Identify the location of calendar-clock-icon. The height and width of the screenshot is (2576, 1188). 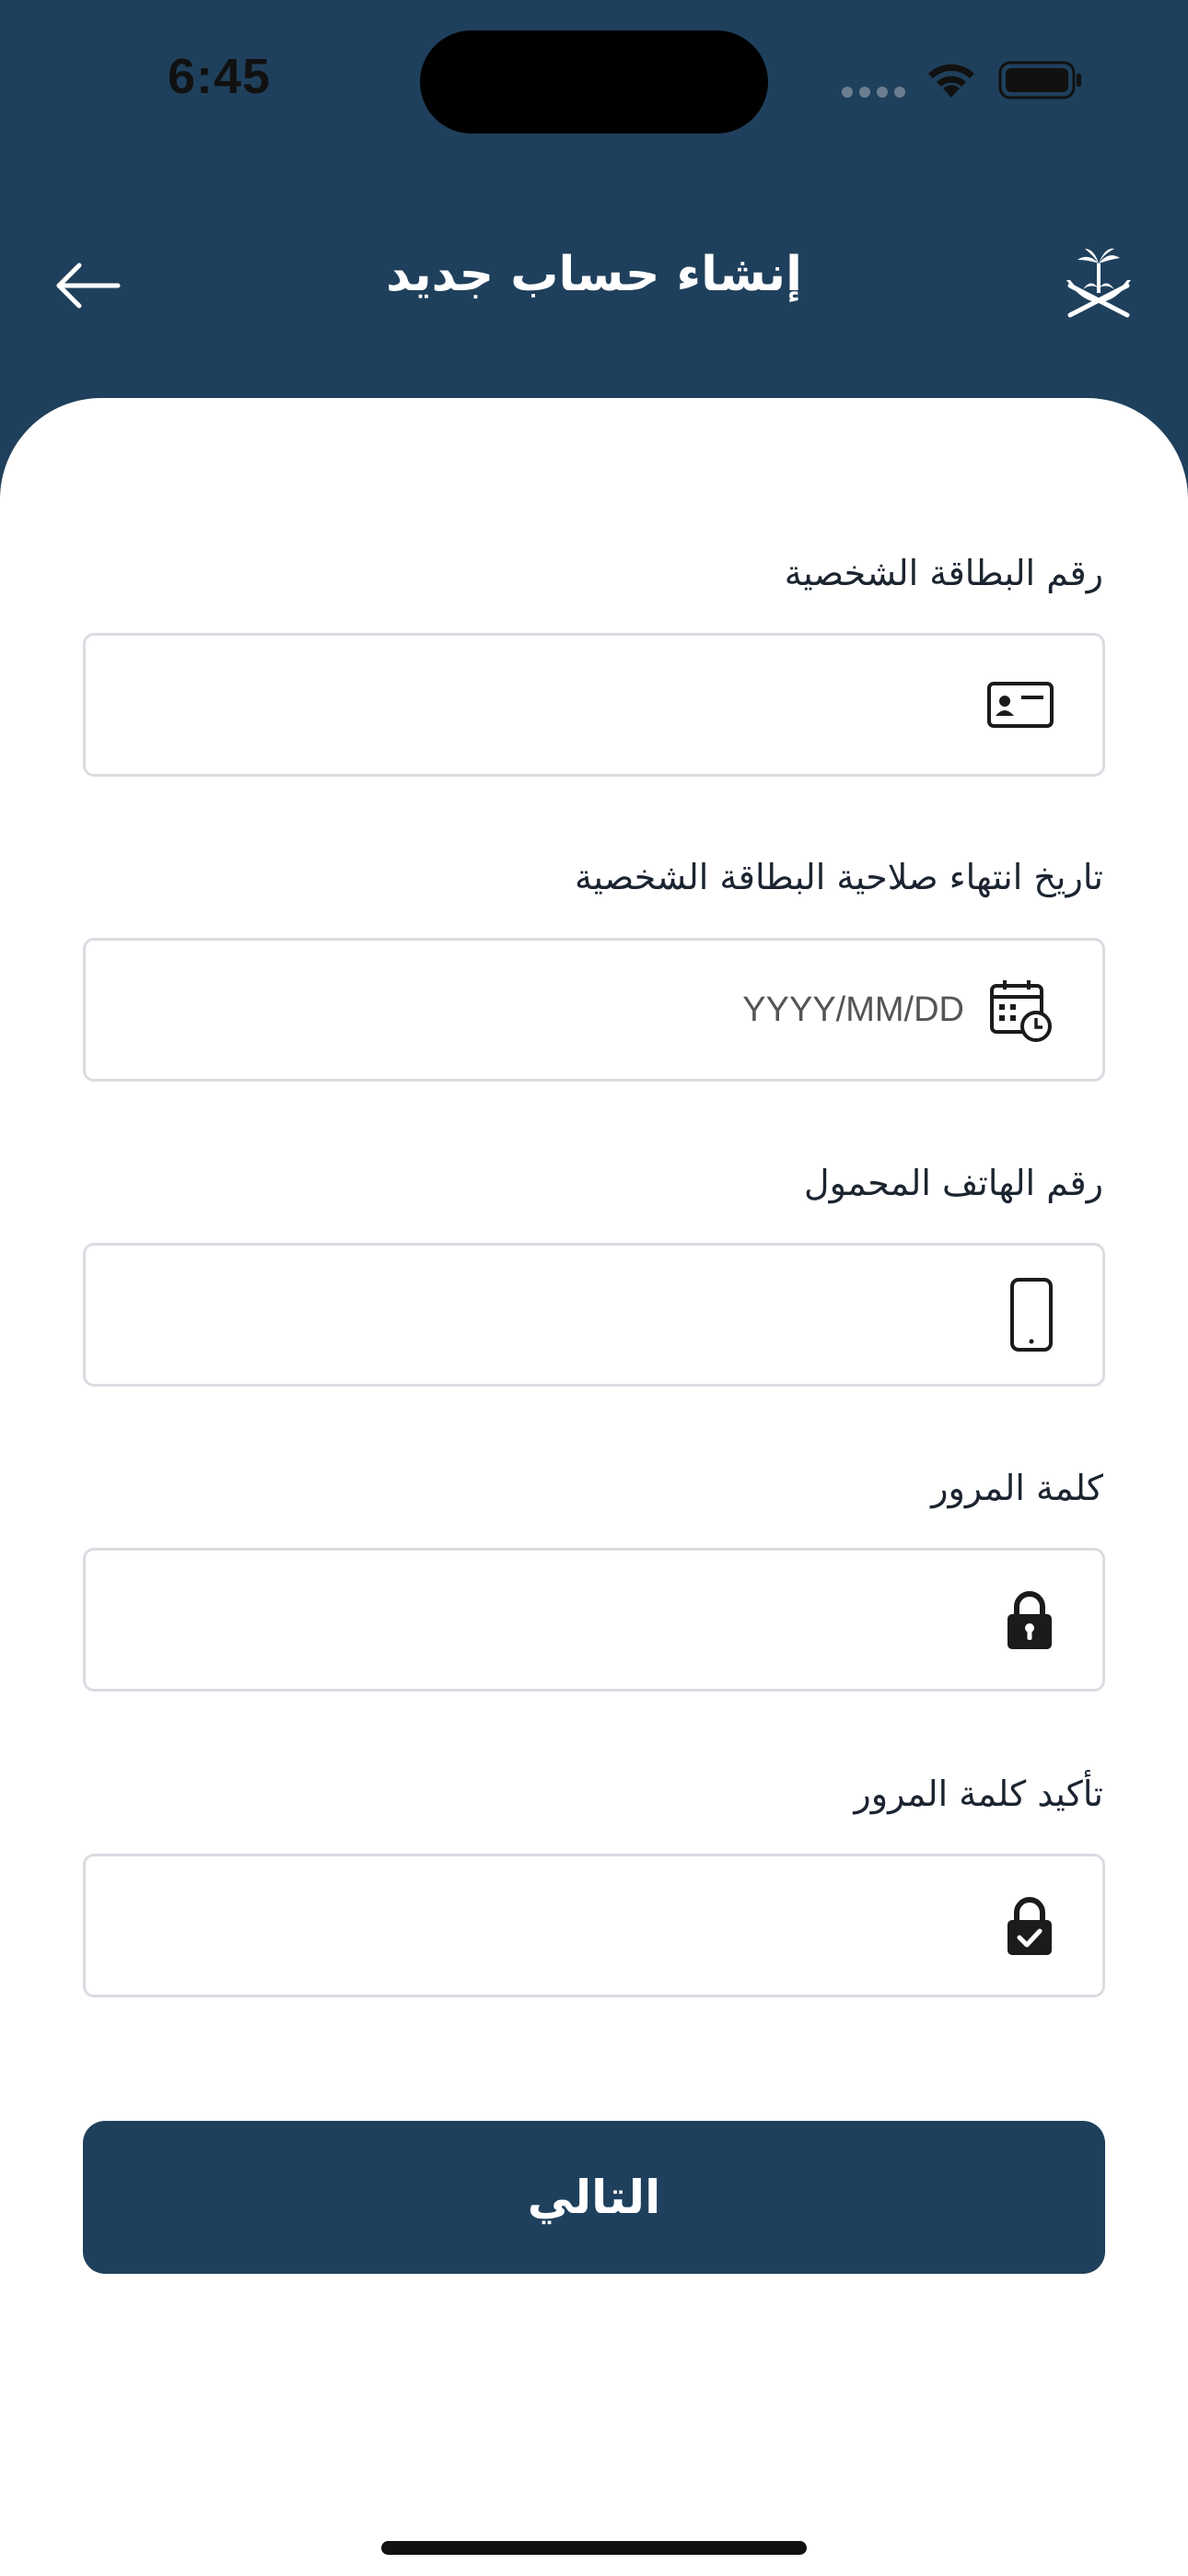
(1021, 1011).